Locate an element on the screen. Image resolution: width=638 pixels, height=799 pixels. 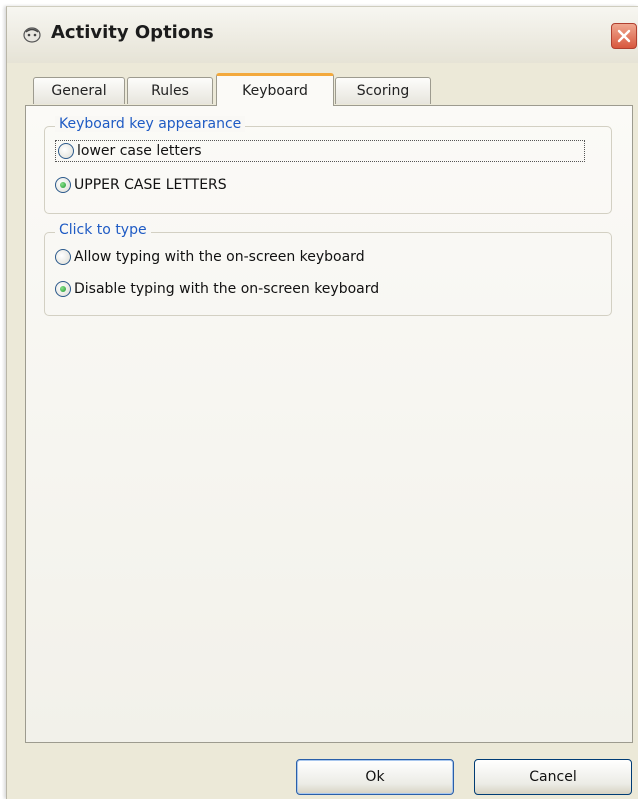
dialog-button-bar: Ok Cancel is located at coordinates (322, 773).